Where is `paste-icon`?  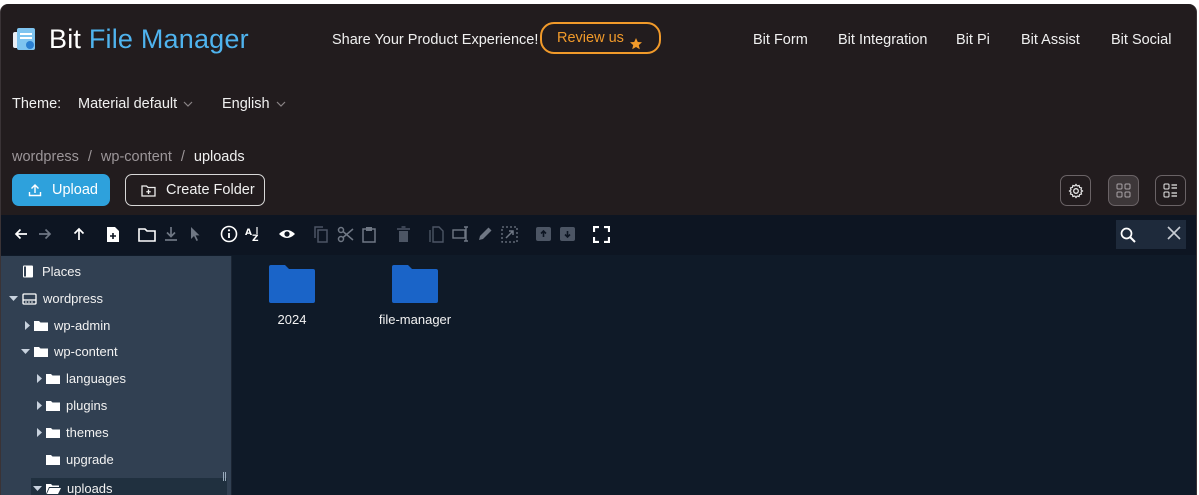 paste-icon is located at coordinates (369, 234).